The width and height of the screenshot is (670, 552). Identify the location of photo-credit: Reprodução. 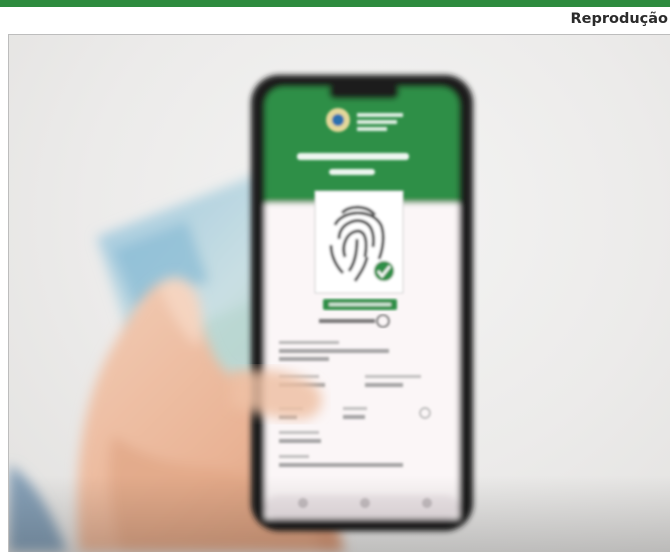
(619, 19).